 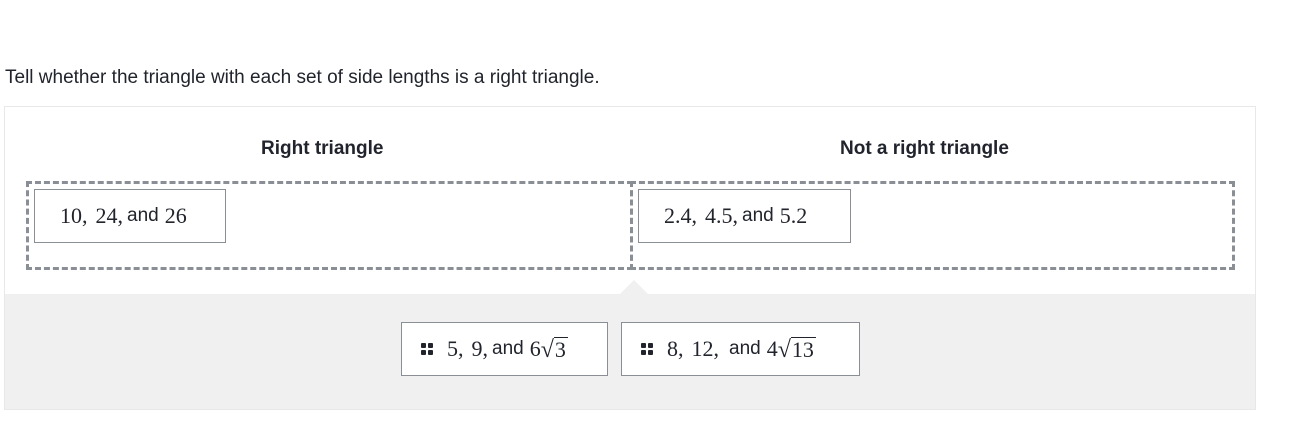 I want to click on side-a: 8,, so click(x=675, y=348).